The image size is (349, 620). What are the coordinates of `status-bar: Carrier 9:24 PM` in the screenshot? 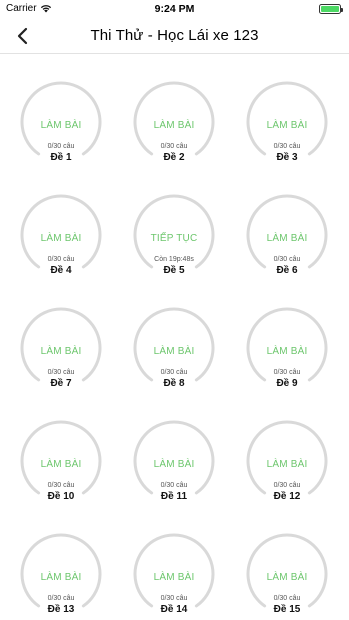 It's located at (174, 9).